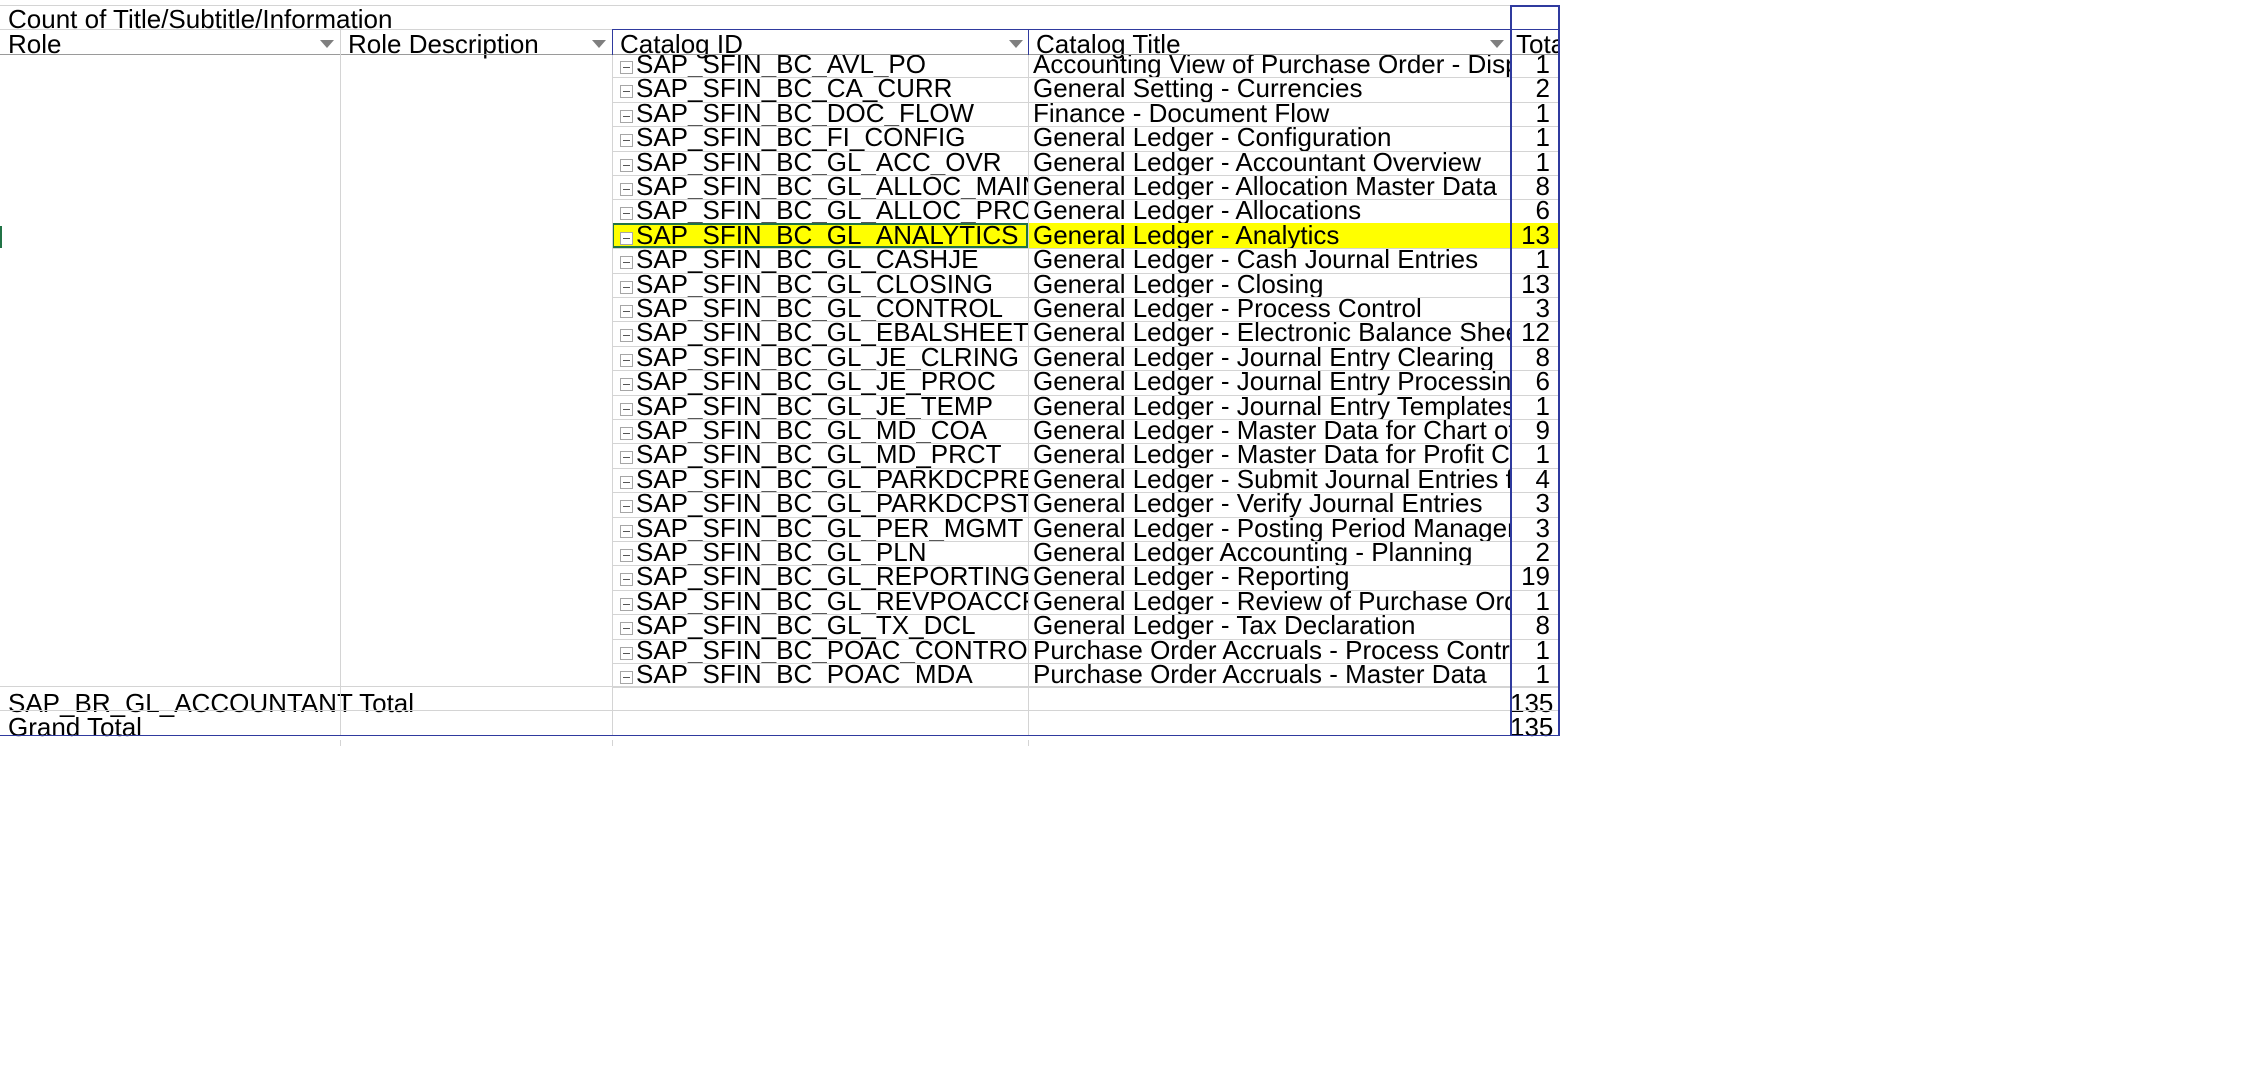 The image size is (2266, 1073). Describe the element at coordinates (1269, 625) in the screenshot. I see `catalog-title-cell: General Ledger - Tax Declaration` at that location.